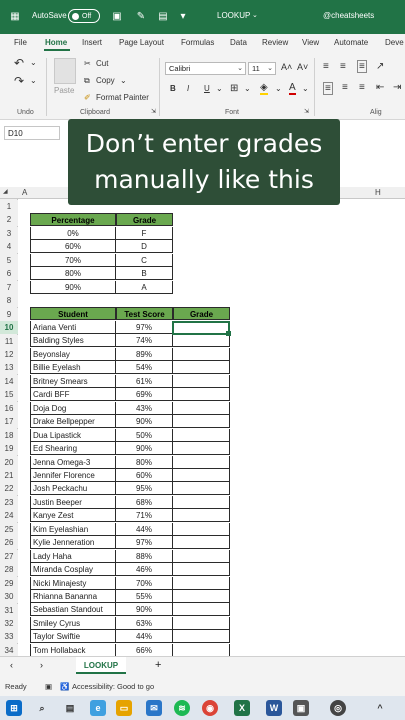 Image resolution: width=405 pixels, height=720 pixels. What do you see at coordinates (105, 80) in the screenshot?
I see `copy-button: Copy` at bounding box center [105, 80].